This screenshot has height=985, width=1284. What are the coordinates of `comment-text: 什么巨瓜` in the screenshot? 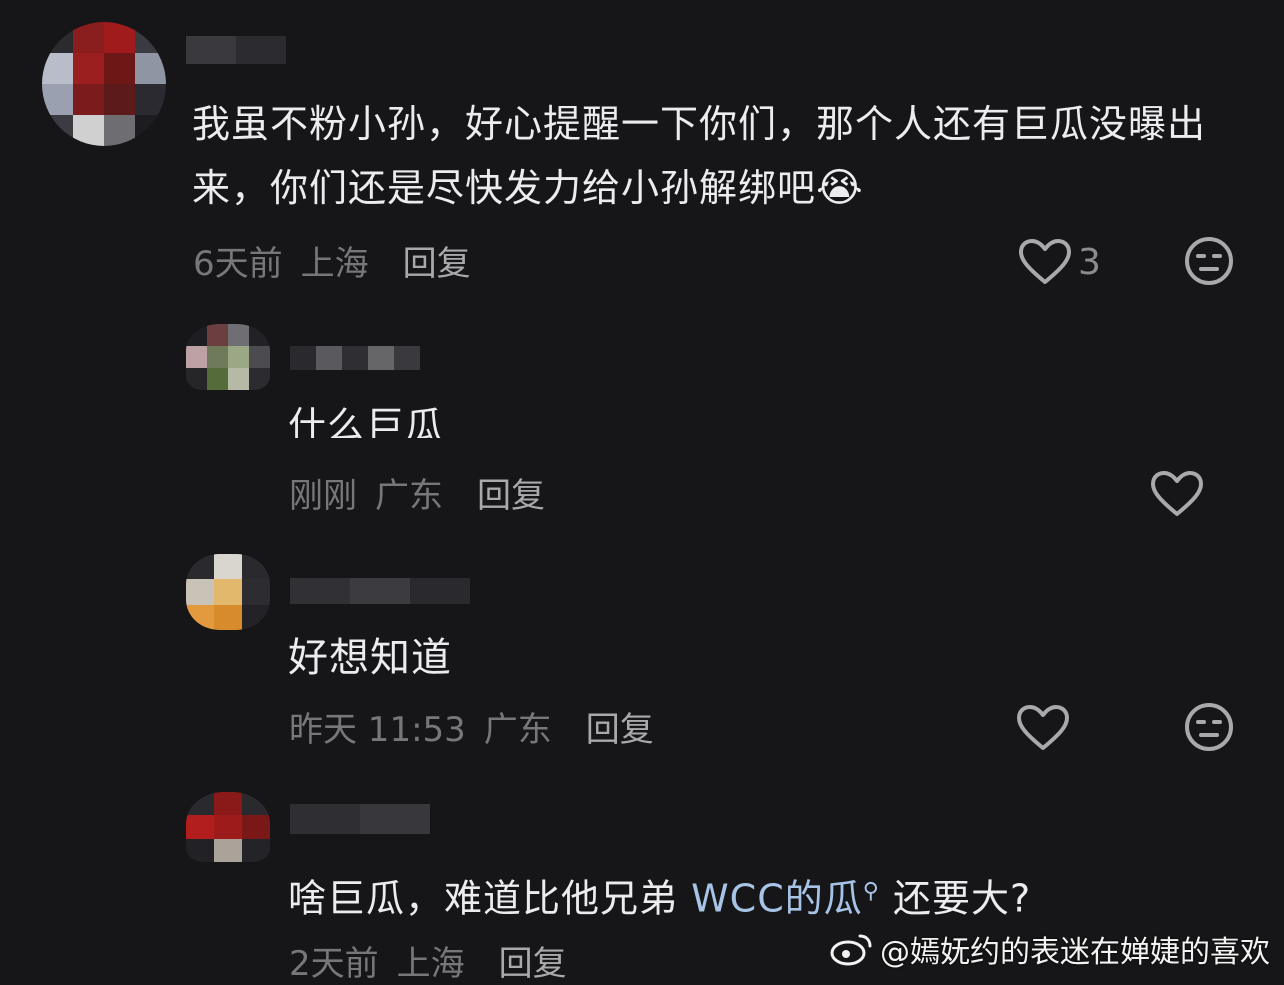 It's located at (366, 421).